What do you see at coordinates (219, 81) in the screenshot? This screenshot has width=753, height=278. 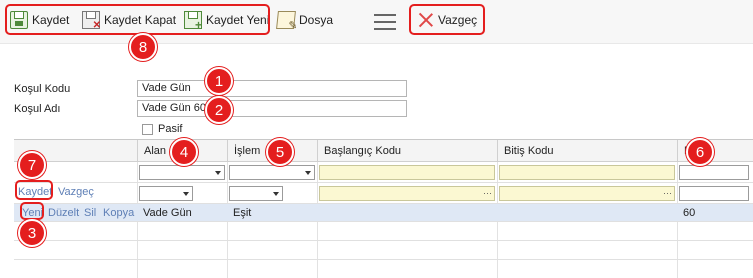 I see `annotation-badge-1: 1` at bounding box center [219, 81].